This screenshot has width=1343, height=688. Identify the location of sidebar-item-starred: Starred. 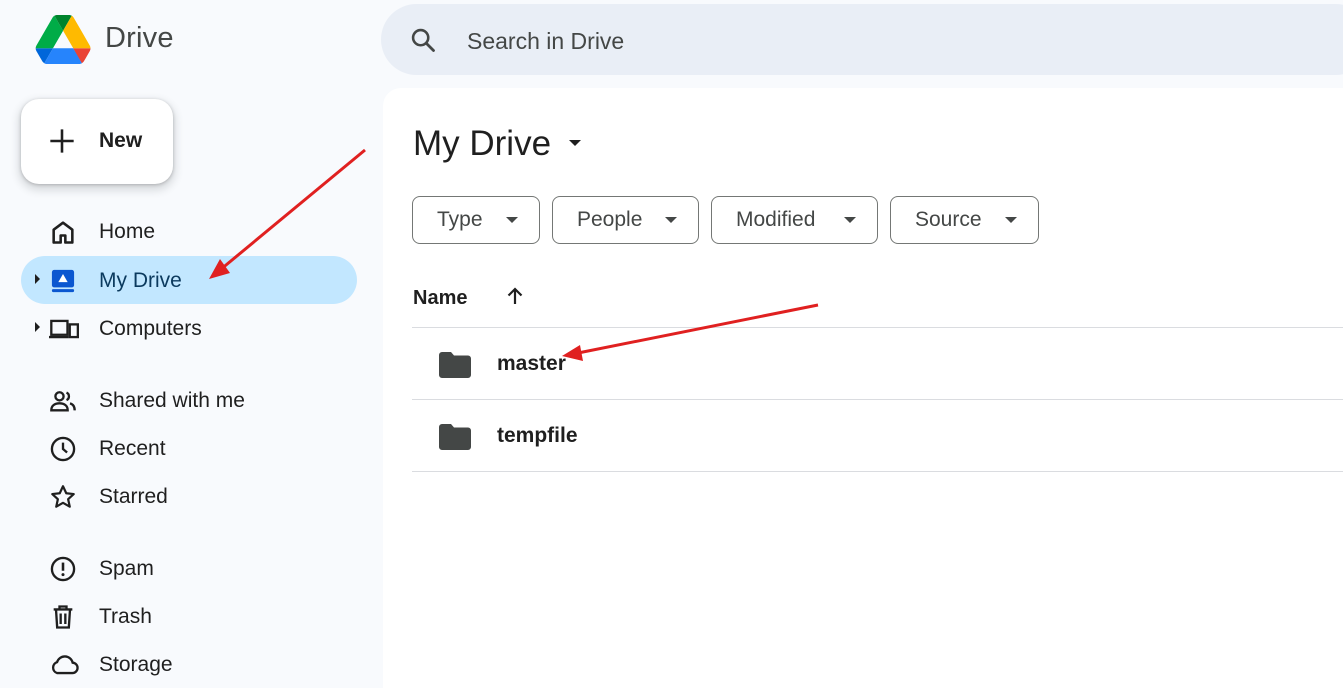
(189, 496).